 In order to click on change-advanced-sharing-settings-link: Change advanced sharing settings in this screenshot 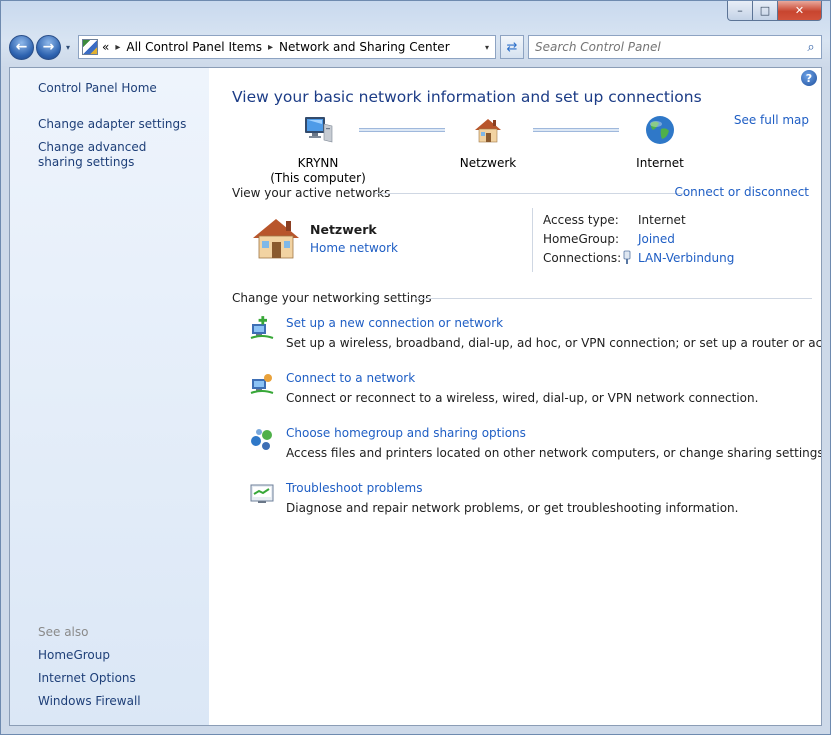, I will do `click(113, 155)`.